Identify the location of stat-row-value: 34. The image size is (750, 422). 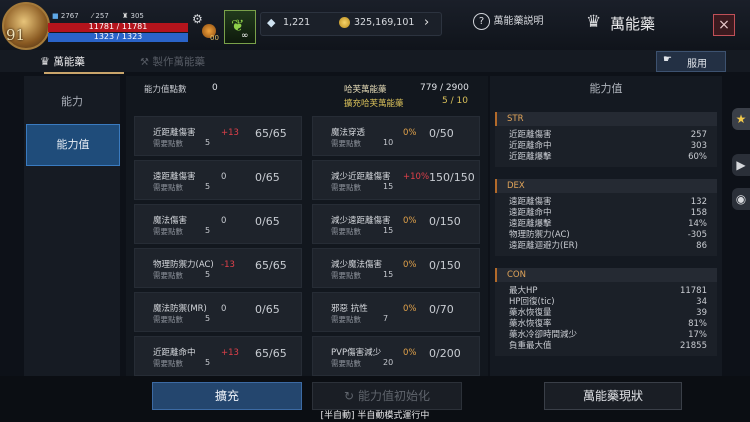
(701, 302).